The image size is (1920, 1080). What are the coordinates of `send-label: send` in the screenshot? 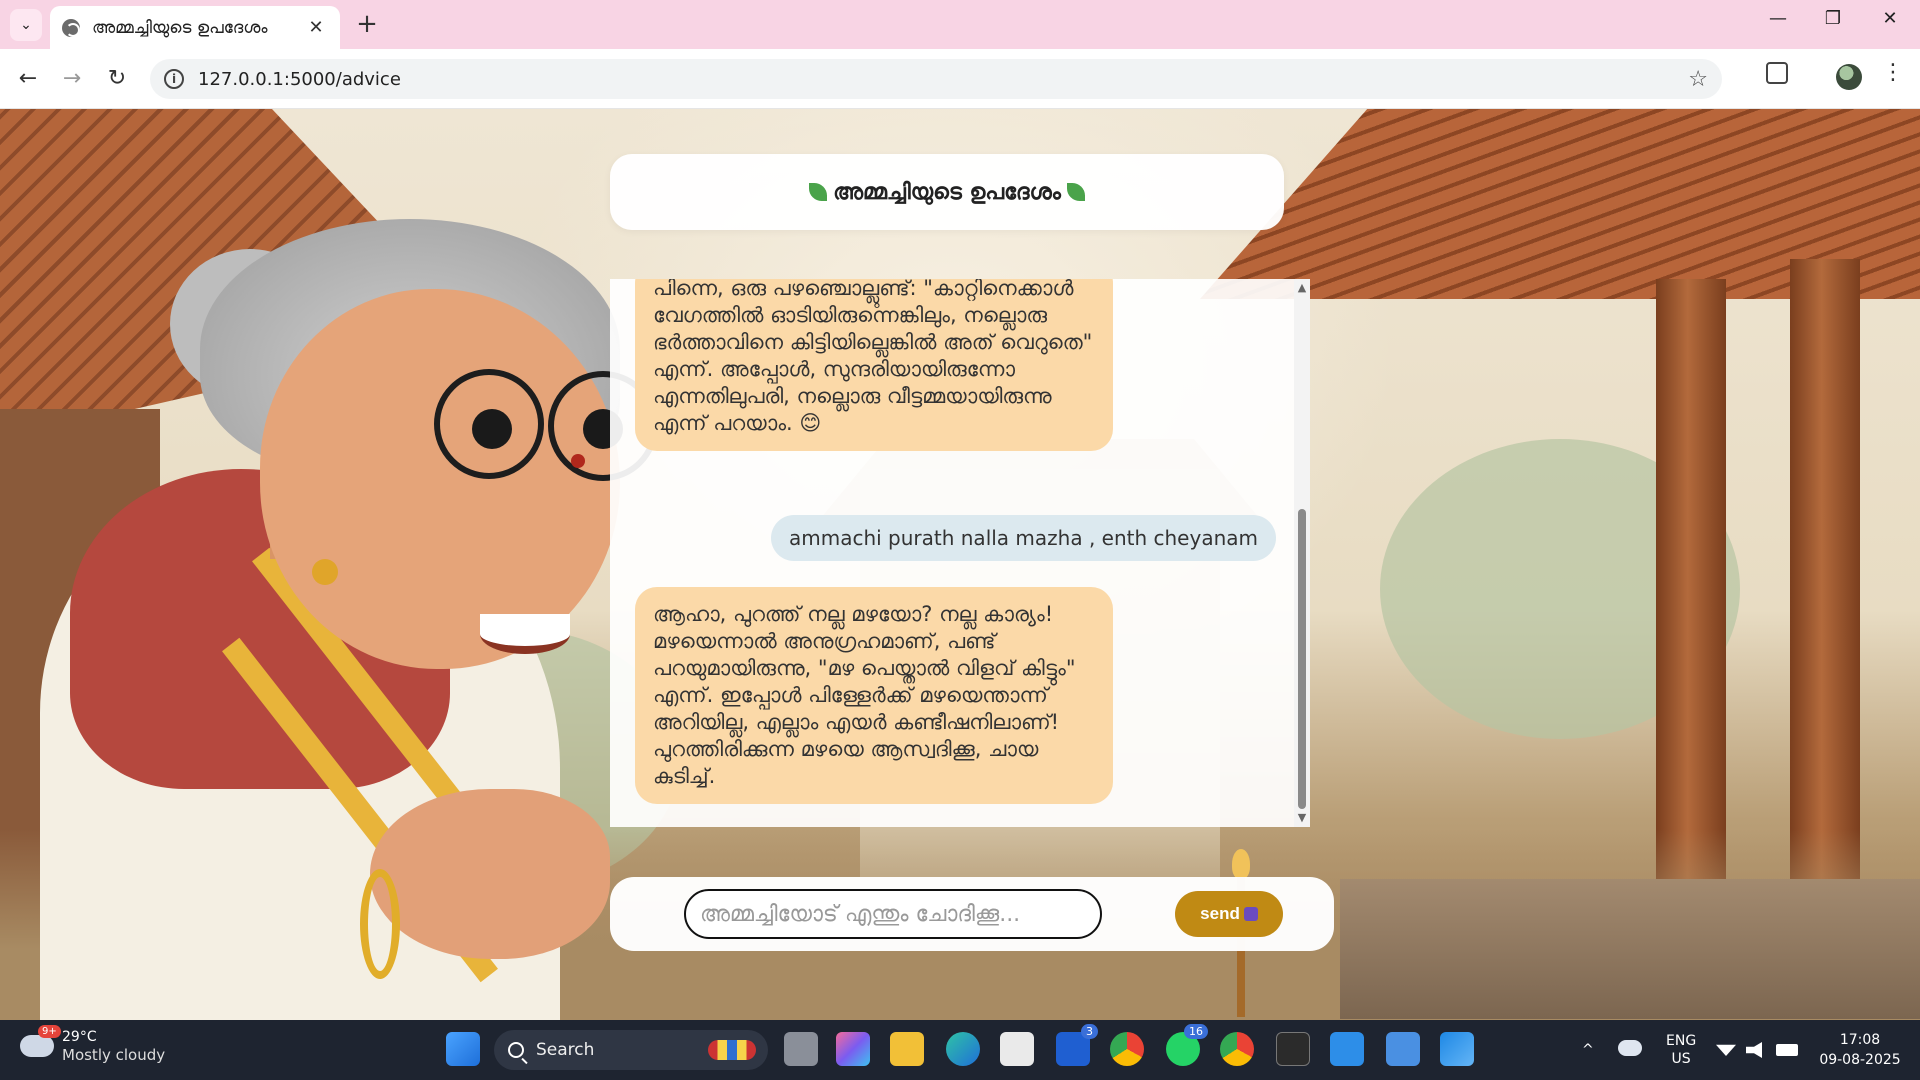 It's located at (1220, 913).